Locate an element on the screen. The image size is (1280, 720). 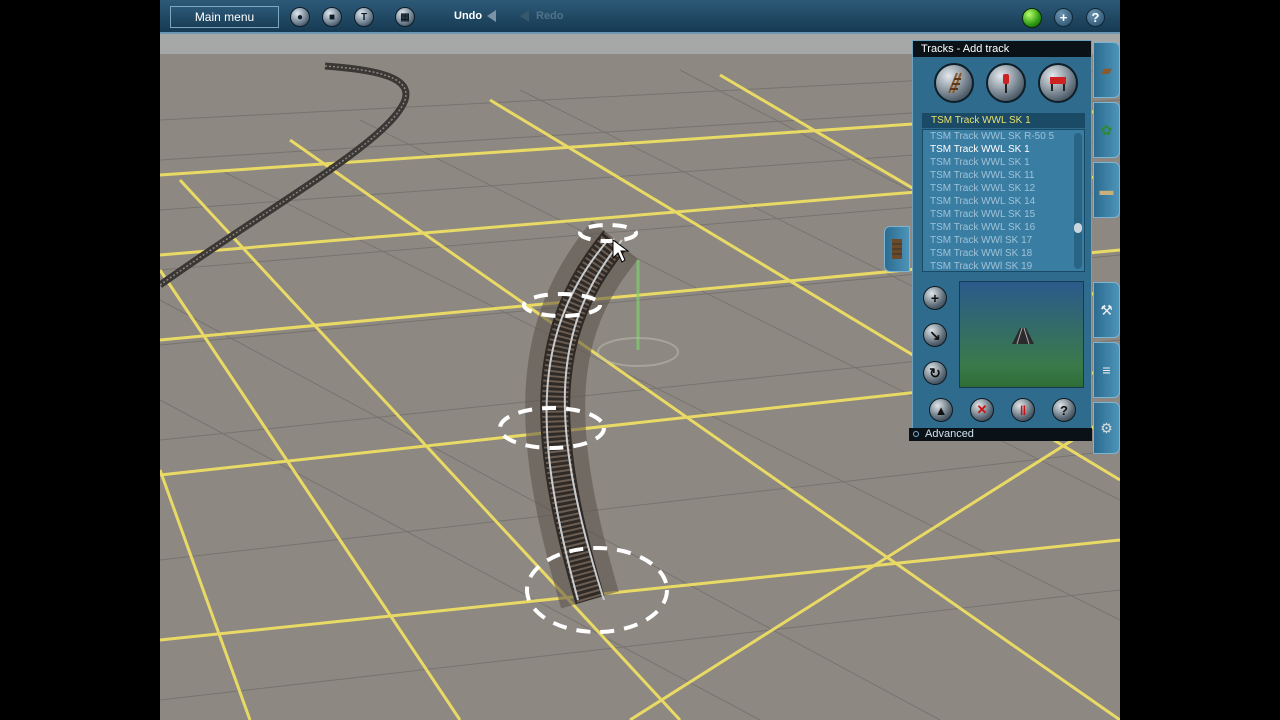
buffer-stop-icon is located at coordinates (1058, 84).